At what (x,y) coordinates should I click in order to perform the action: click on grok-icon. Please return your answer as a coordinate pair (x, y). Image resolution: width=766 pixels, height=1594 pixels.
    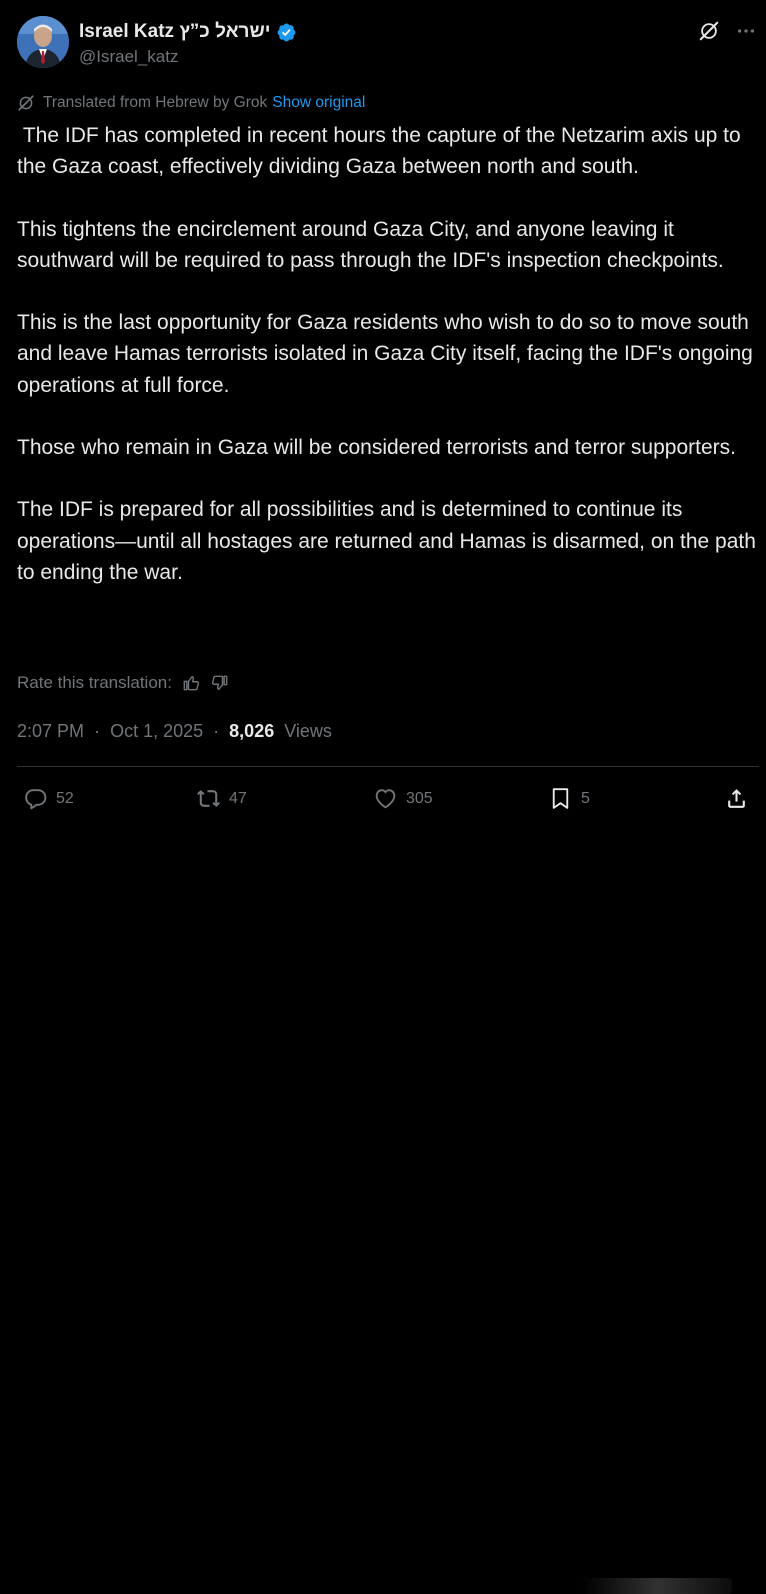
    Looking at the image, I should click on (709, 31).